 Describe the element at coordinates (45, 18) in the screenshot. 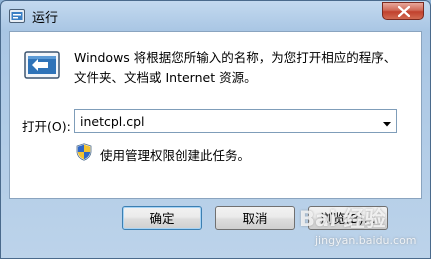

I see `window-title: 运行` at that location.